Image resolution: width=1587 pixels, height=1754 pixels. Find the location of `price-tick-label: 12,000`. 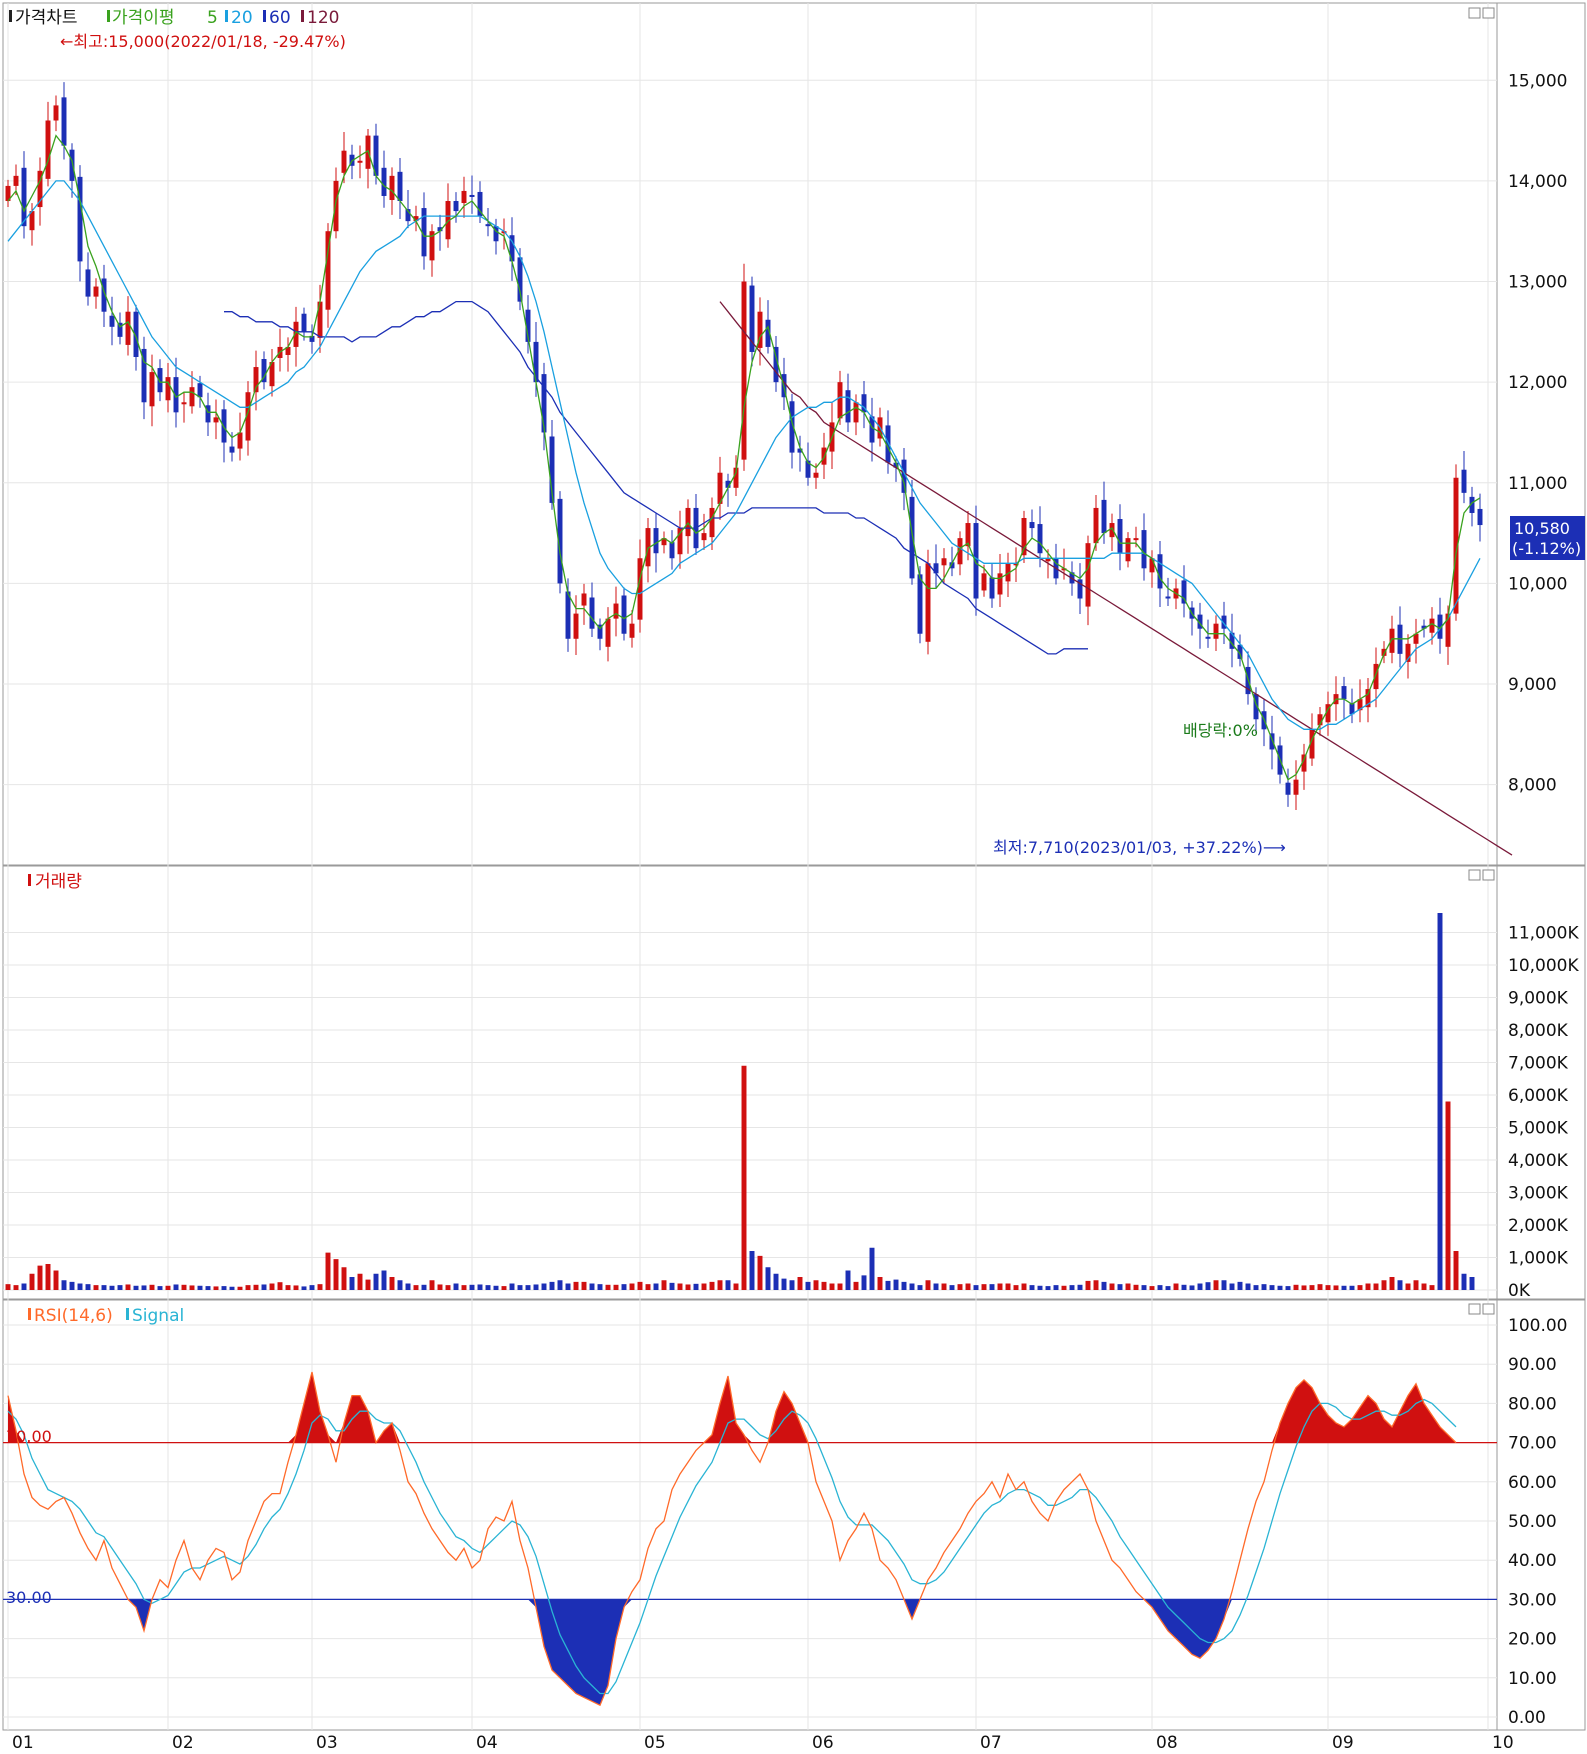

price-tick-label: 12,000 is located at coordinates (1537, 383).